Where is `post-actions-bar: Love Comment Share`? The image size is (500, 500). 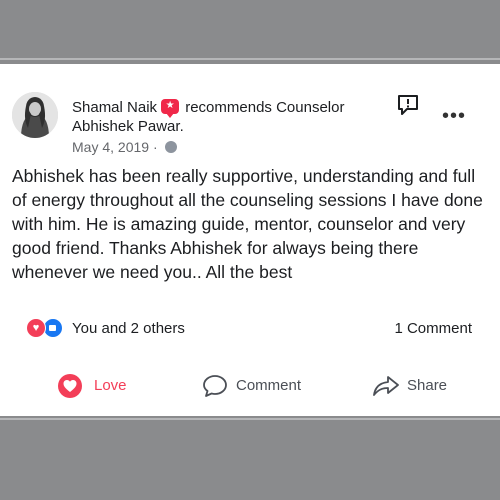
post-actions-bar: Love Comment Share is located at coordinates (250, 386).